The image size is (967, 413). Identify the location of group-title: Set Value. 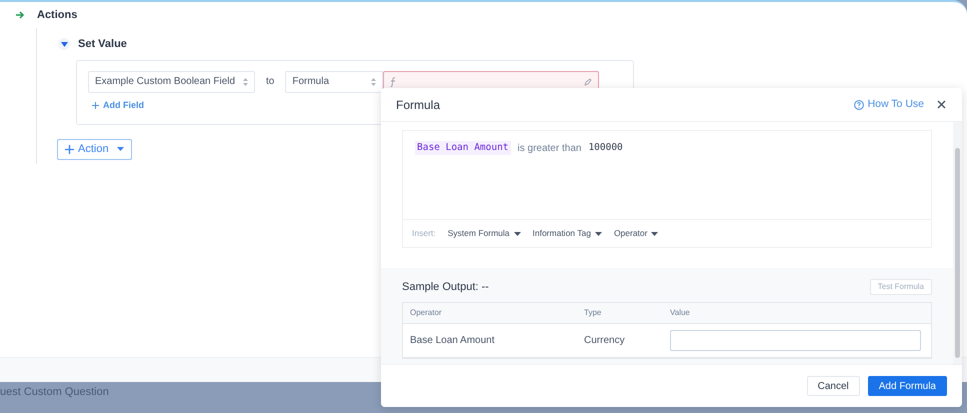
(102, 44).